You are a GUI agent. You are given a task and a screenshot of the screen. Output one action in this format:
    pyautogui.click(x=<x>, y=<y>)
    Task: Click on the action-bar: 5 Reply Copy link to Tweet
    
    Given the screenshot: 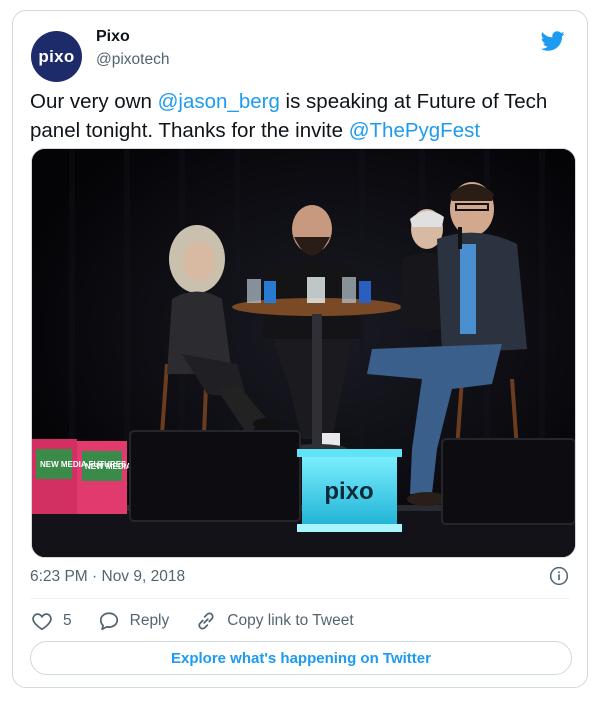 What is the action you would take?
    pyautogui.click(x=205, y=621)
    